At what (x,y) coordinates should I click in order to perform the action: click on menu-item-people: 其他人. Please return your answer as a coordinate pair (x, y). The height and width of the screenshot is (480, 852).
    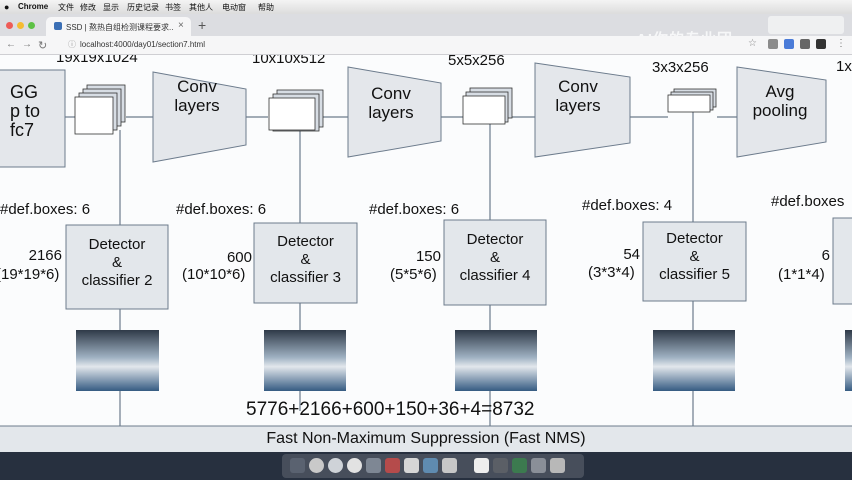
    Looking at the image, I should click on (201, 7).